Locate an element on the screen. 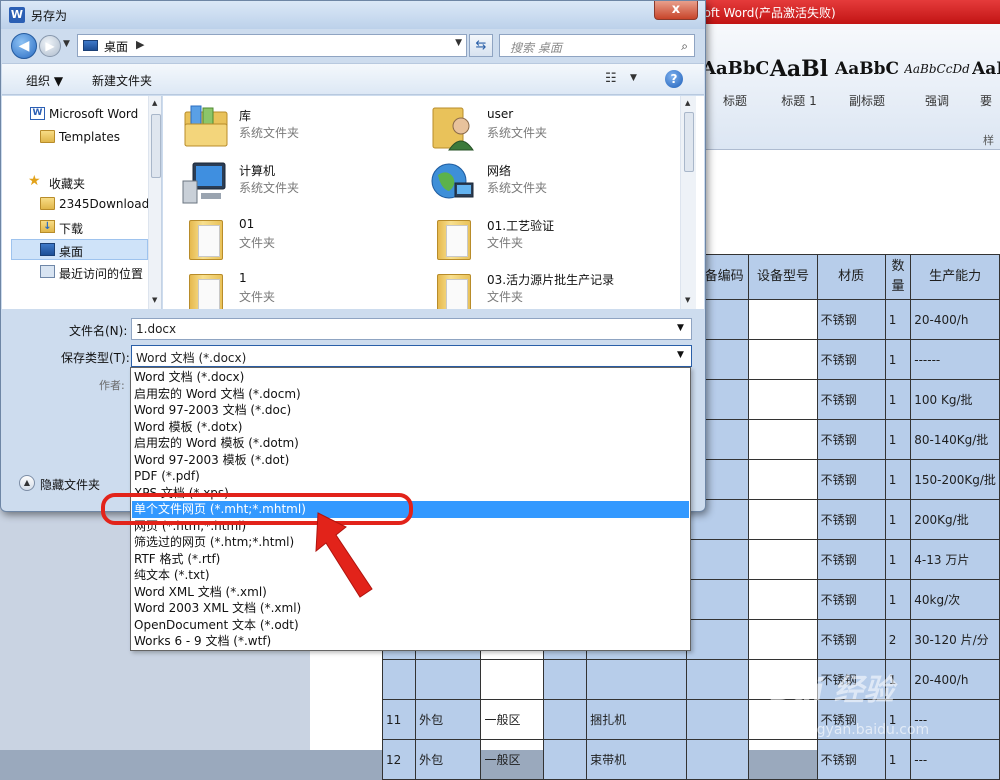 The width and height of the screenshot is (1000, 780). file-list-scrollbar: ▲ ▼ is located at coordinates (688, 202).